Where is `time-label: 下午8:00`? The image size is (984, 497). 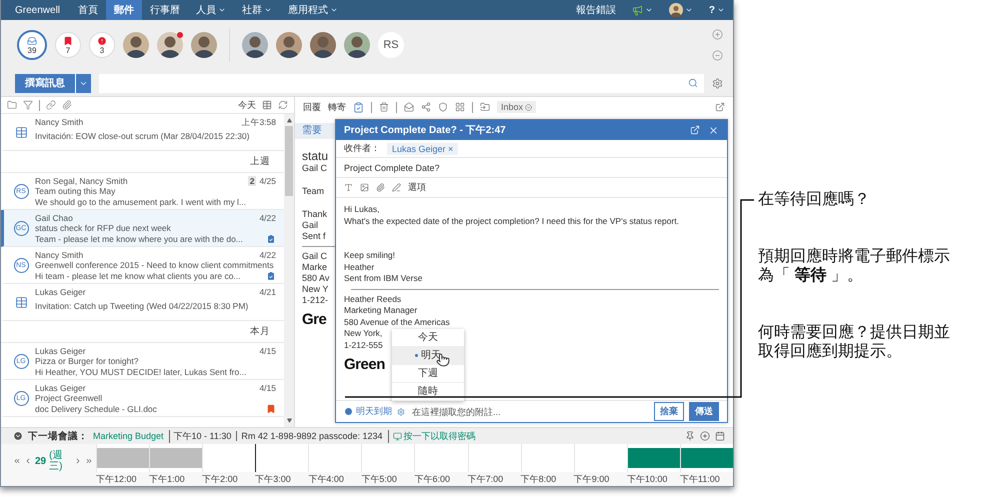
time-label: 下午8:00 is located at coordinates (539, 479).